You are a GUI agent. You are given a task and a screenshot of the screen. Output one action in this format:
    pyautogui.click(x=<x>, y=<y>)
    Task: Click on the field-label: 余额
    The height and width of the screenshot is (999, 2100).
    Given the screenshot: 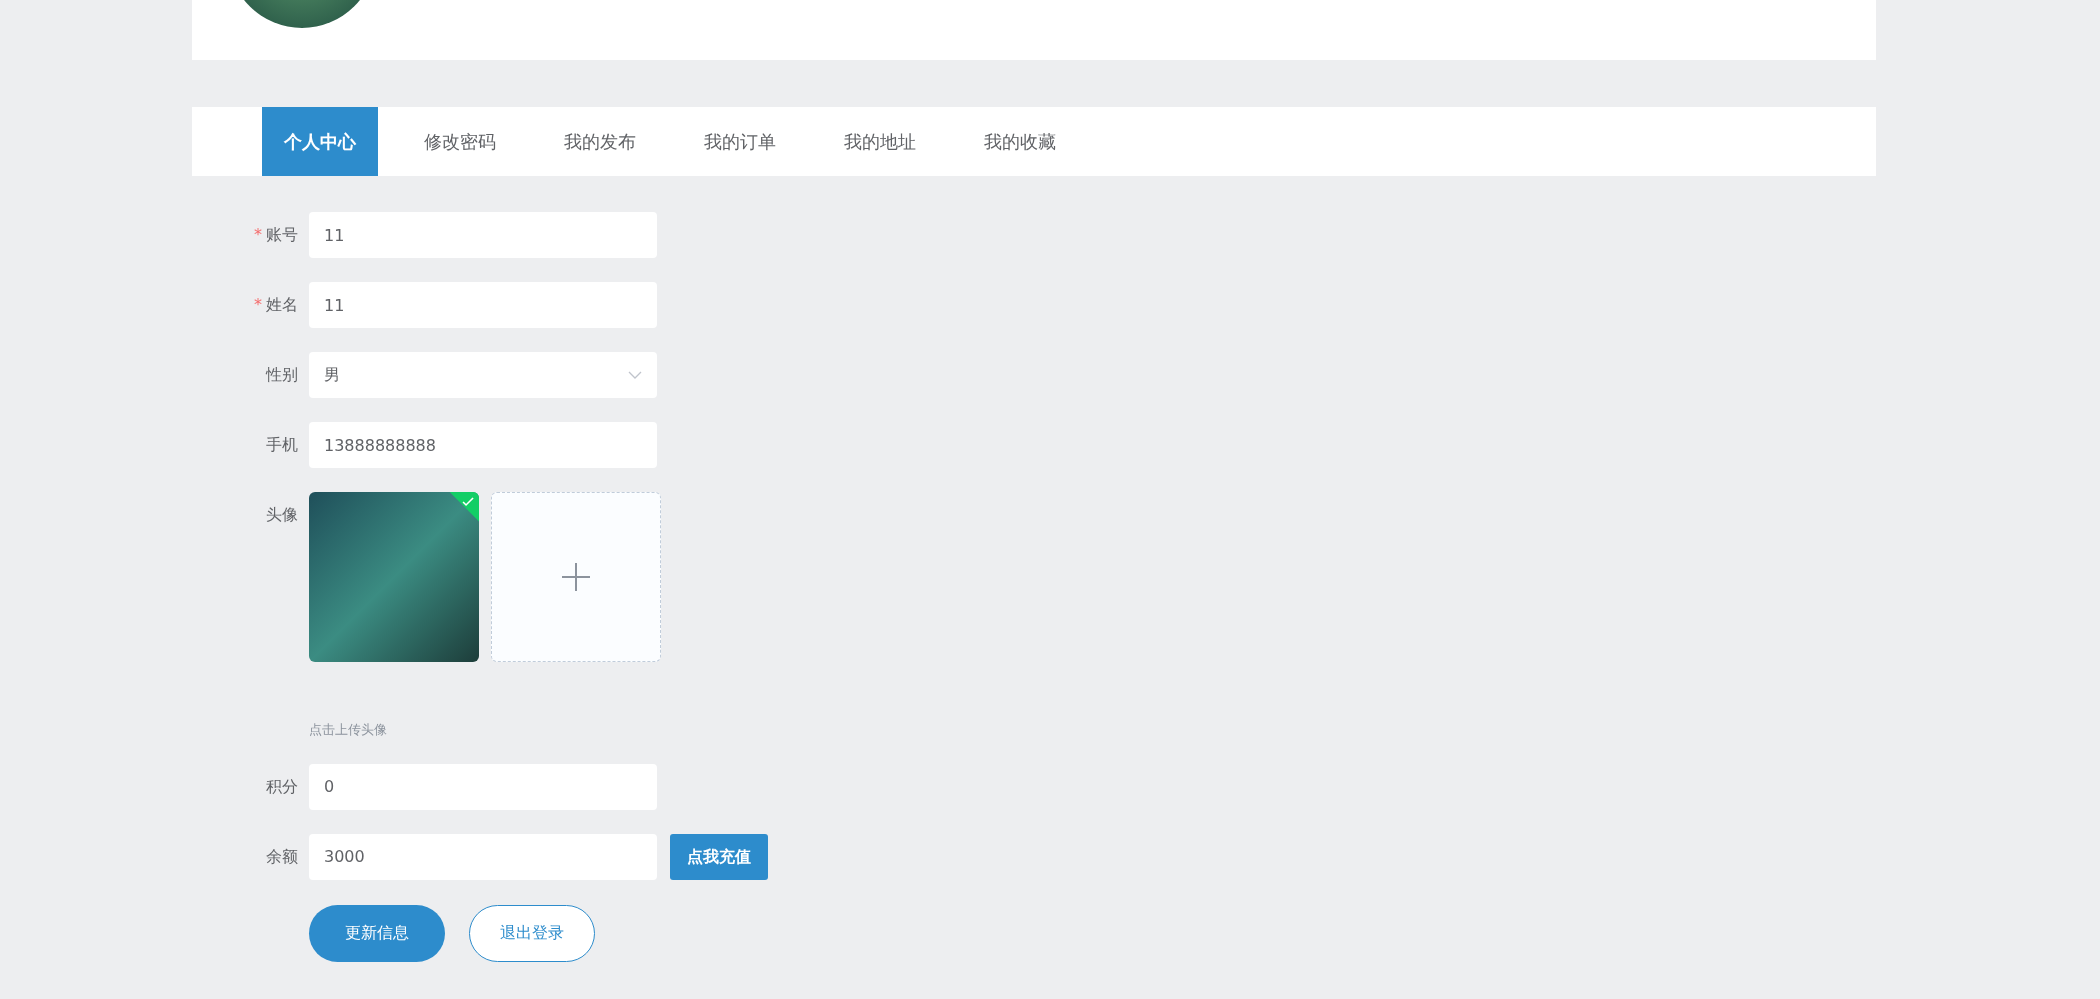 What is the action you would take?
    pyautogui.click(x=282, y=856)
    